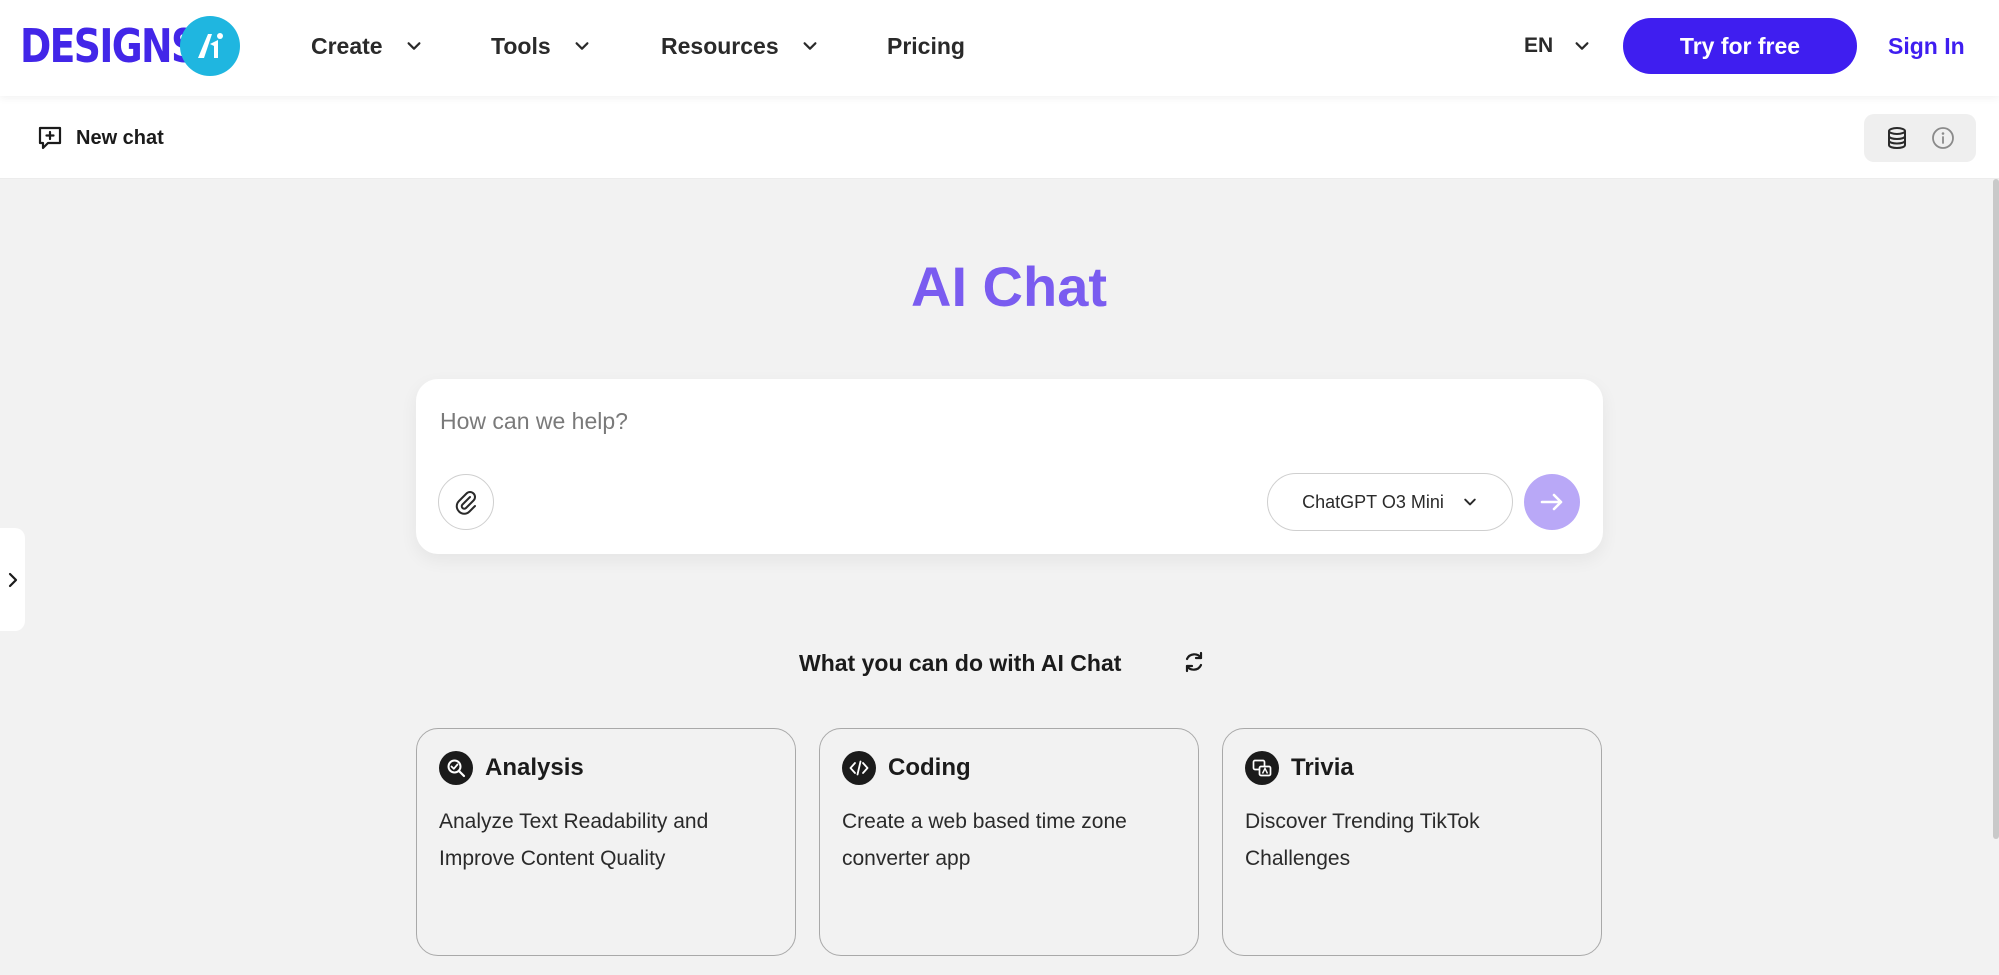  I want to click on code-icon, so click(859, 768).